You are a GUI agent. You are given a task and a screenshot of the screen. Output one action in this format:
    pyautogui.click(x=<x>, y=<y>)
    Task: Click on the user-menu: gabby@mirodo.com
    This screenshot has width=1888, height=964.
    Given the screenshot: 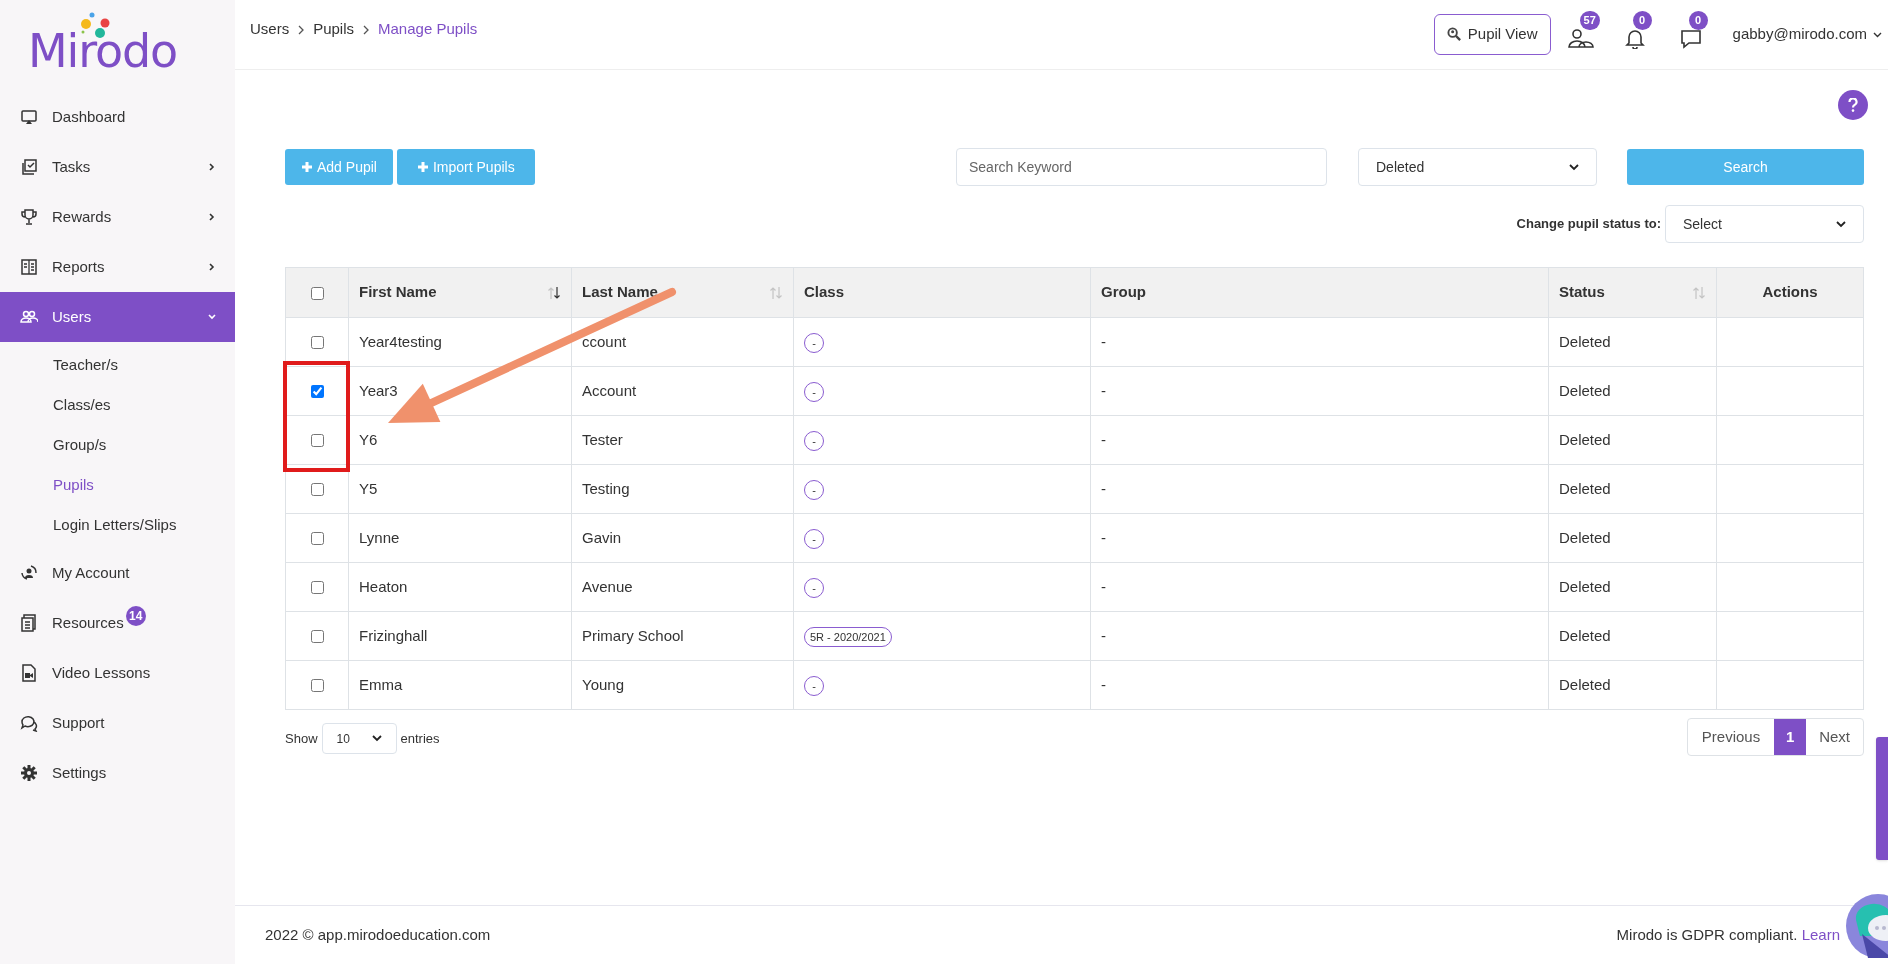 What is the action you would take?
    pyautogui.click(x=1807, y=34)
    